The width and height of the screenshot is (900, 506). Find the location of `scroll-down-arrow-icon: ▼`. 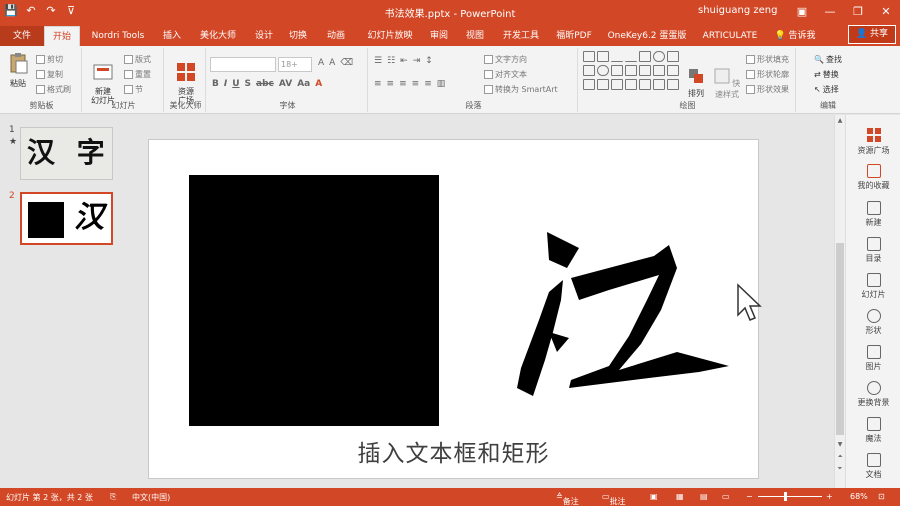

scroll-down-arrow-icon: ▼ is located at coordinates (840, 444).